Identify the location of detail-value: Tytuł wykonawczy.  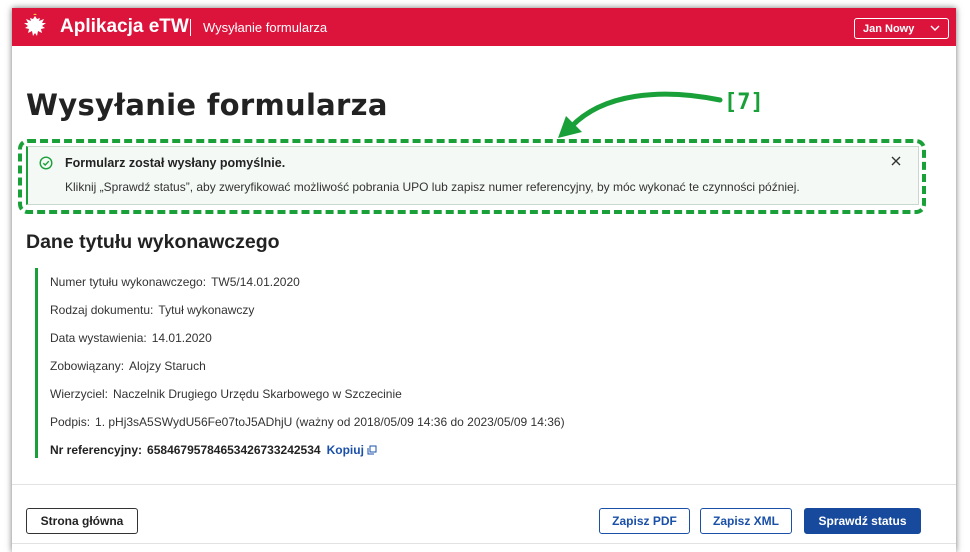
(206, 310).